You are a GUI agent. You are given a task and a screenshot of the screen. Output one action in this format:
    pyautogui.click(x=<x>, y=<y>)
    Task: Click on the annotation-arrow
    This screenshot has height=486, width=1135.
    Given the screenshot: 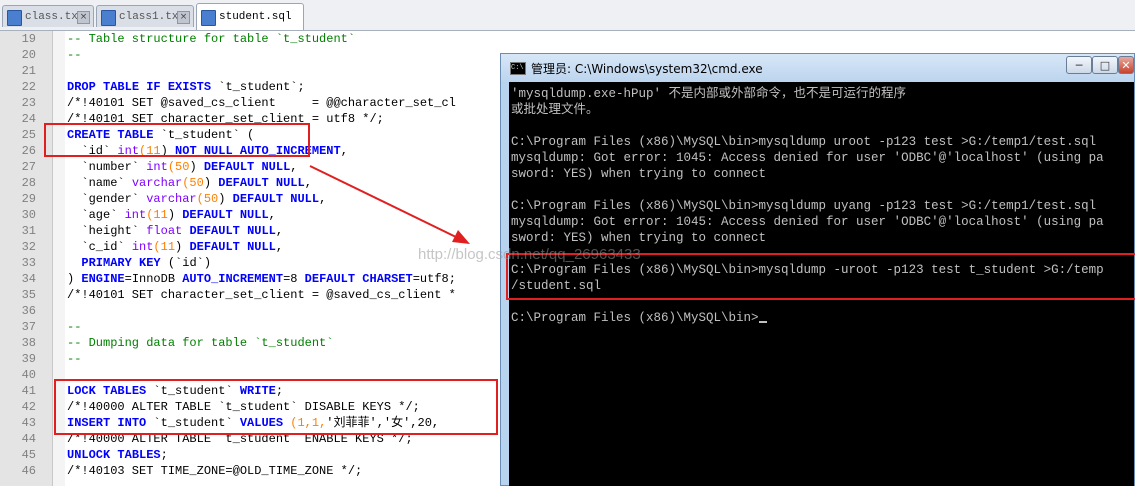 What is the action you would take?
    pyautogui.click(x=389, y=204)
    